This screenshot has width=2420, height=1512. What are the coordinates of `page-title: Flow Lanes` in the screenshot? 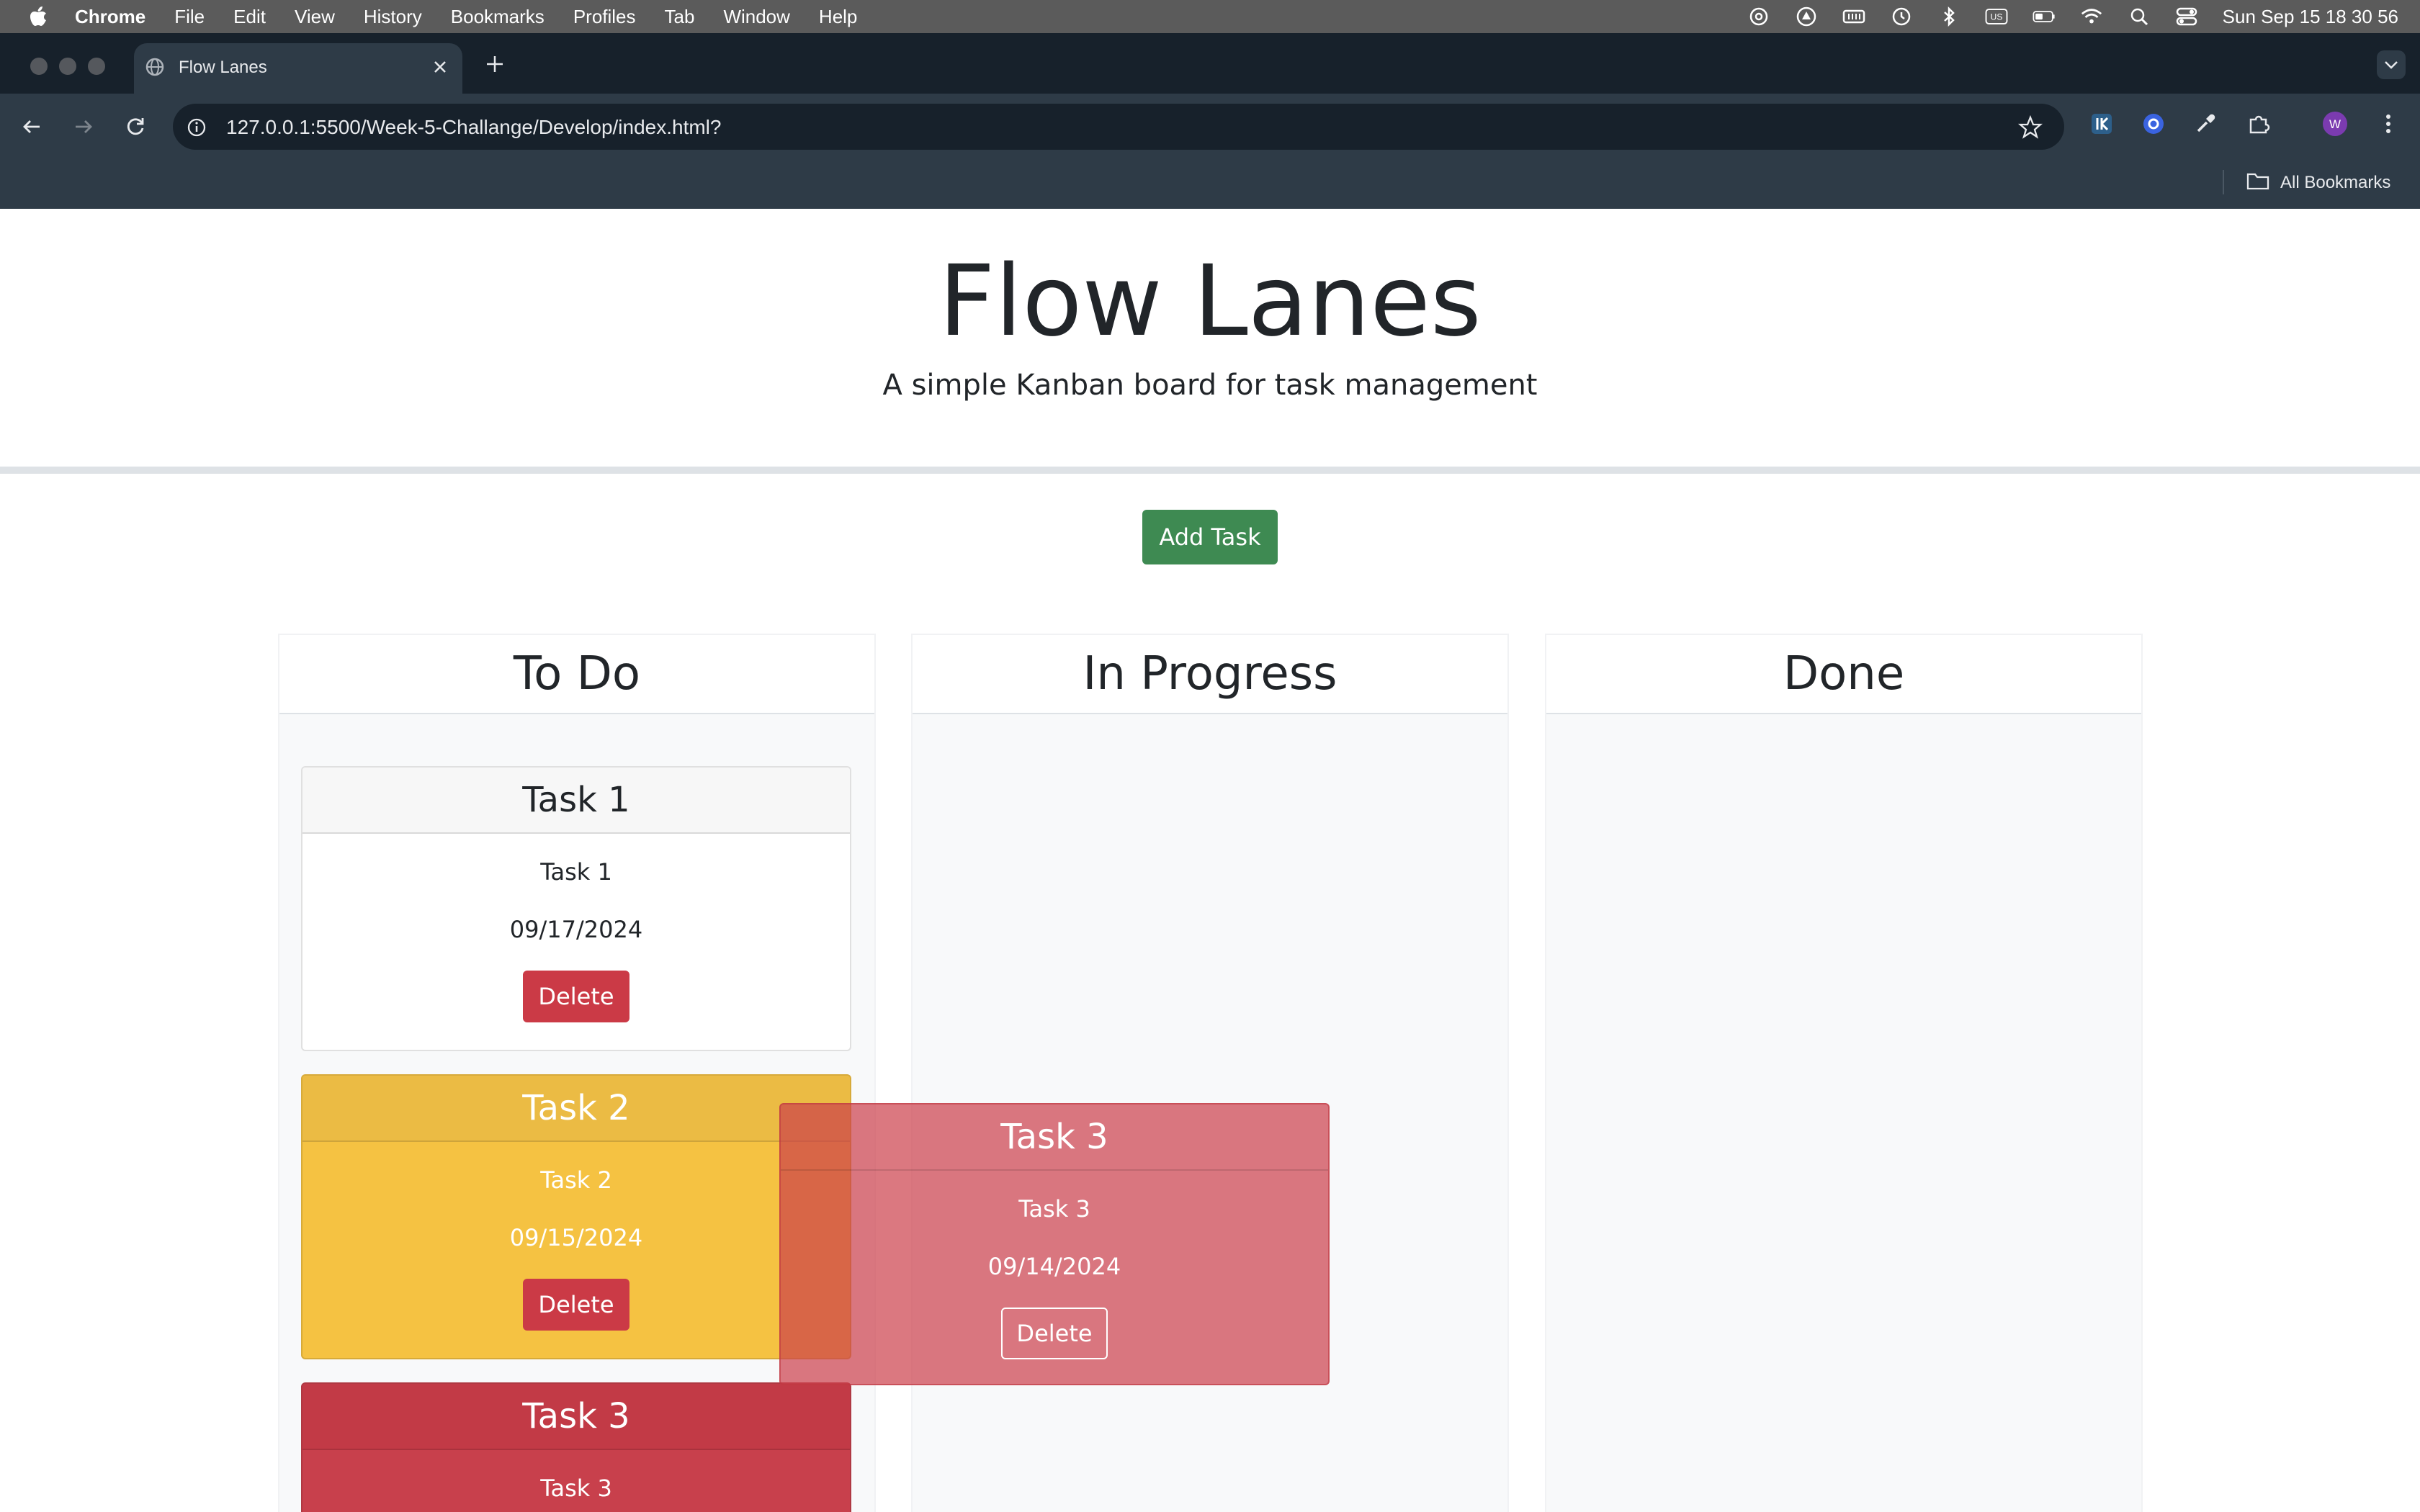 It's located at (1210, 302).